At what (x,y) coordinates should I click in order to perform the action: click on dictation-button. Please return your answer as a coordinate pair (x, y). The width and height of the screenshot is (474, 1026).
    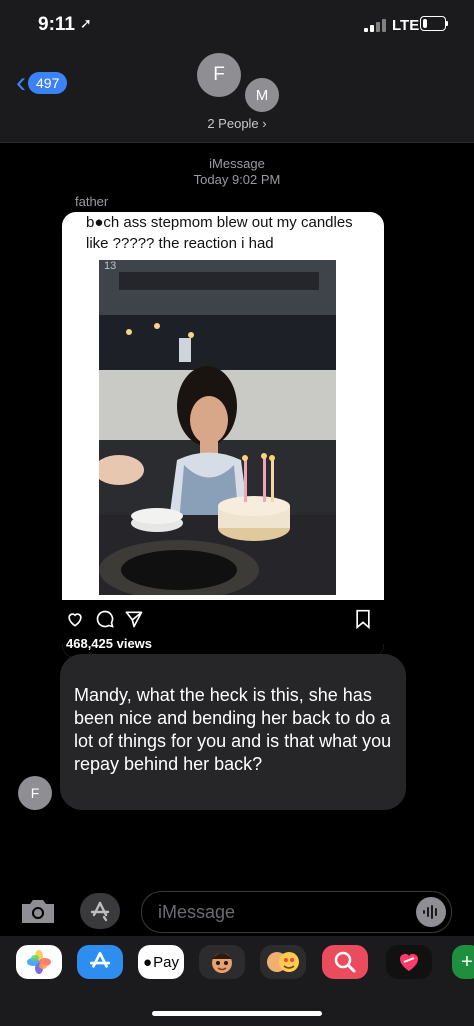
    Looking at the image, I should click on (431, 912).